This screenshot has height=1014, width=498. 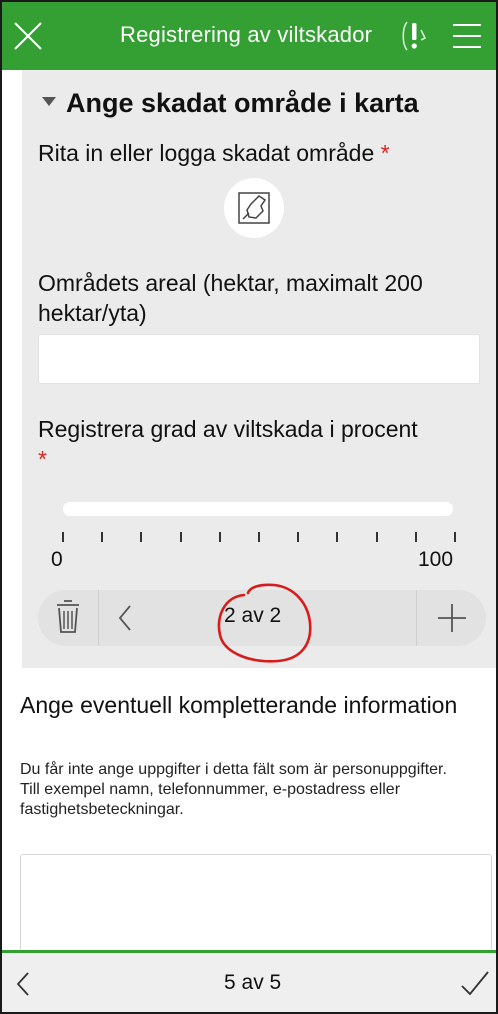 I want to click on trash-icon, so click(x=68, y=616).